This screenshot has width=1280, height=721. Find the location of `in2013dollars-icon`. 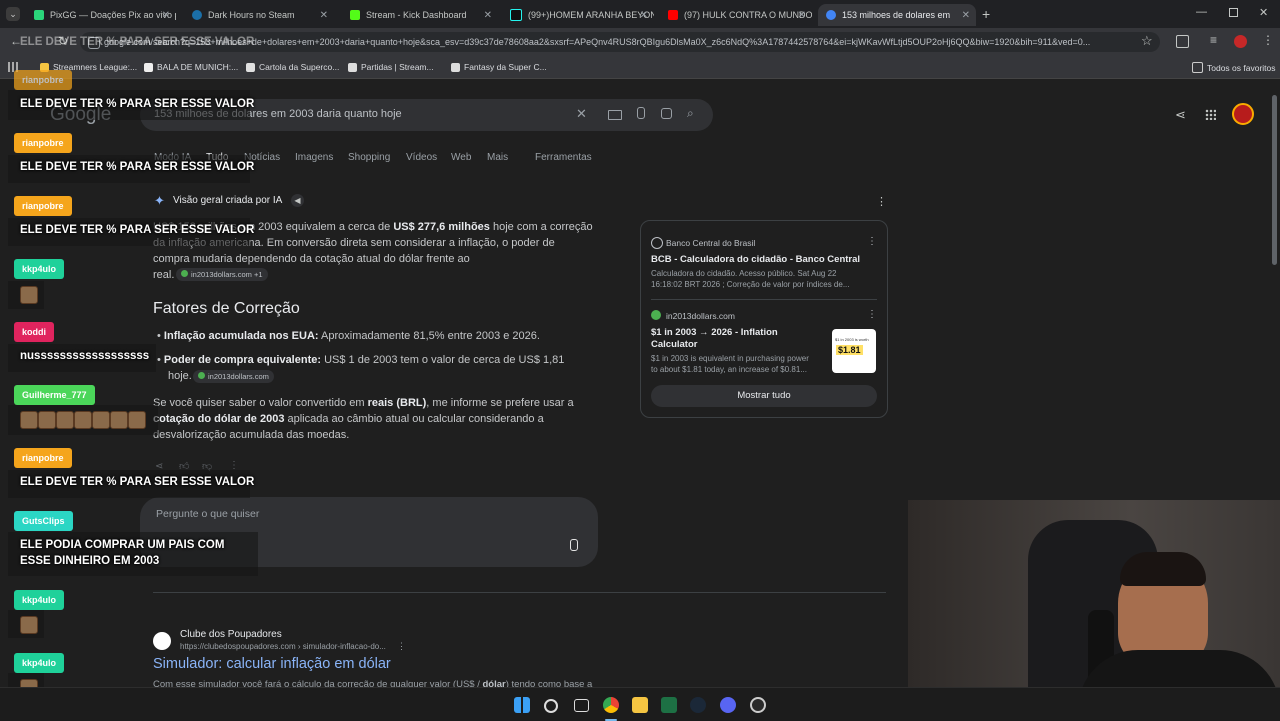

in2013dollars-icon is located at coordinates (656, 315).